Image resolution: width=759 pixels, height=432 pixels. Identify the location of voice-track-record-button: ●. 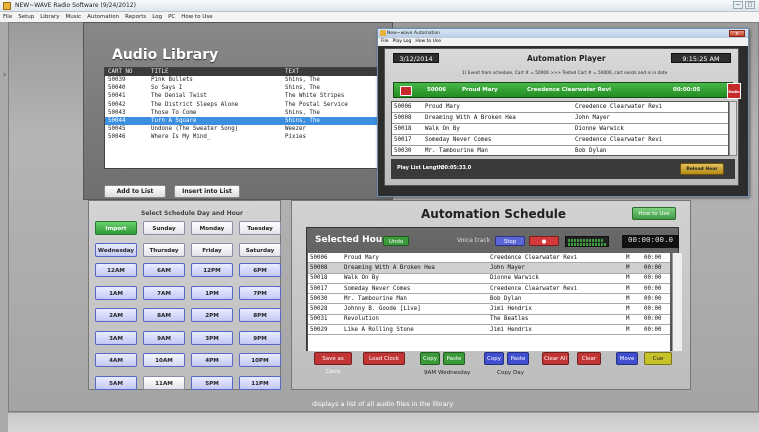
(544, 241).